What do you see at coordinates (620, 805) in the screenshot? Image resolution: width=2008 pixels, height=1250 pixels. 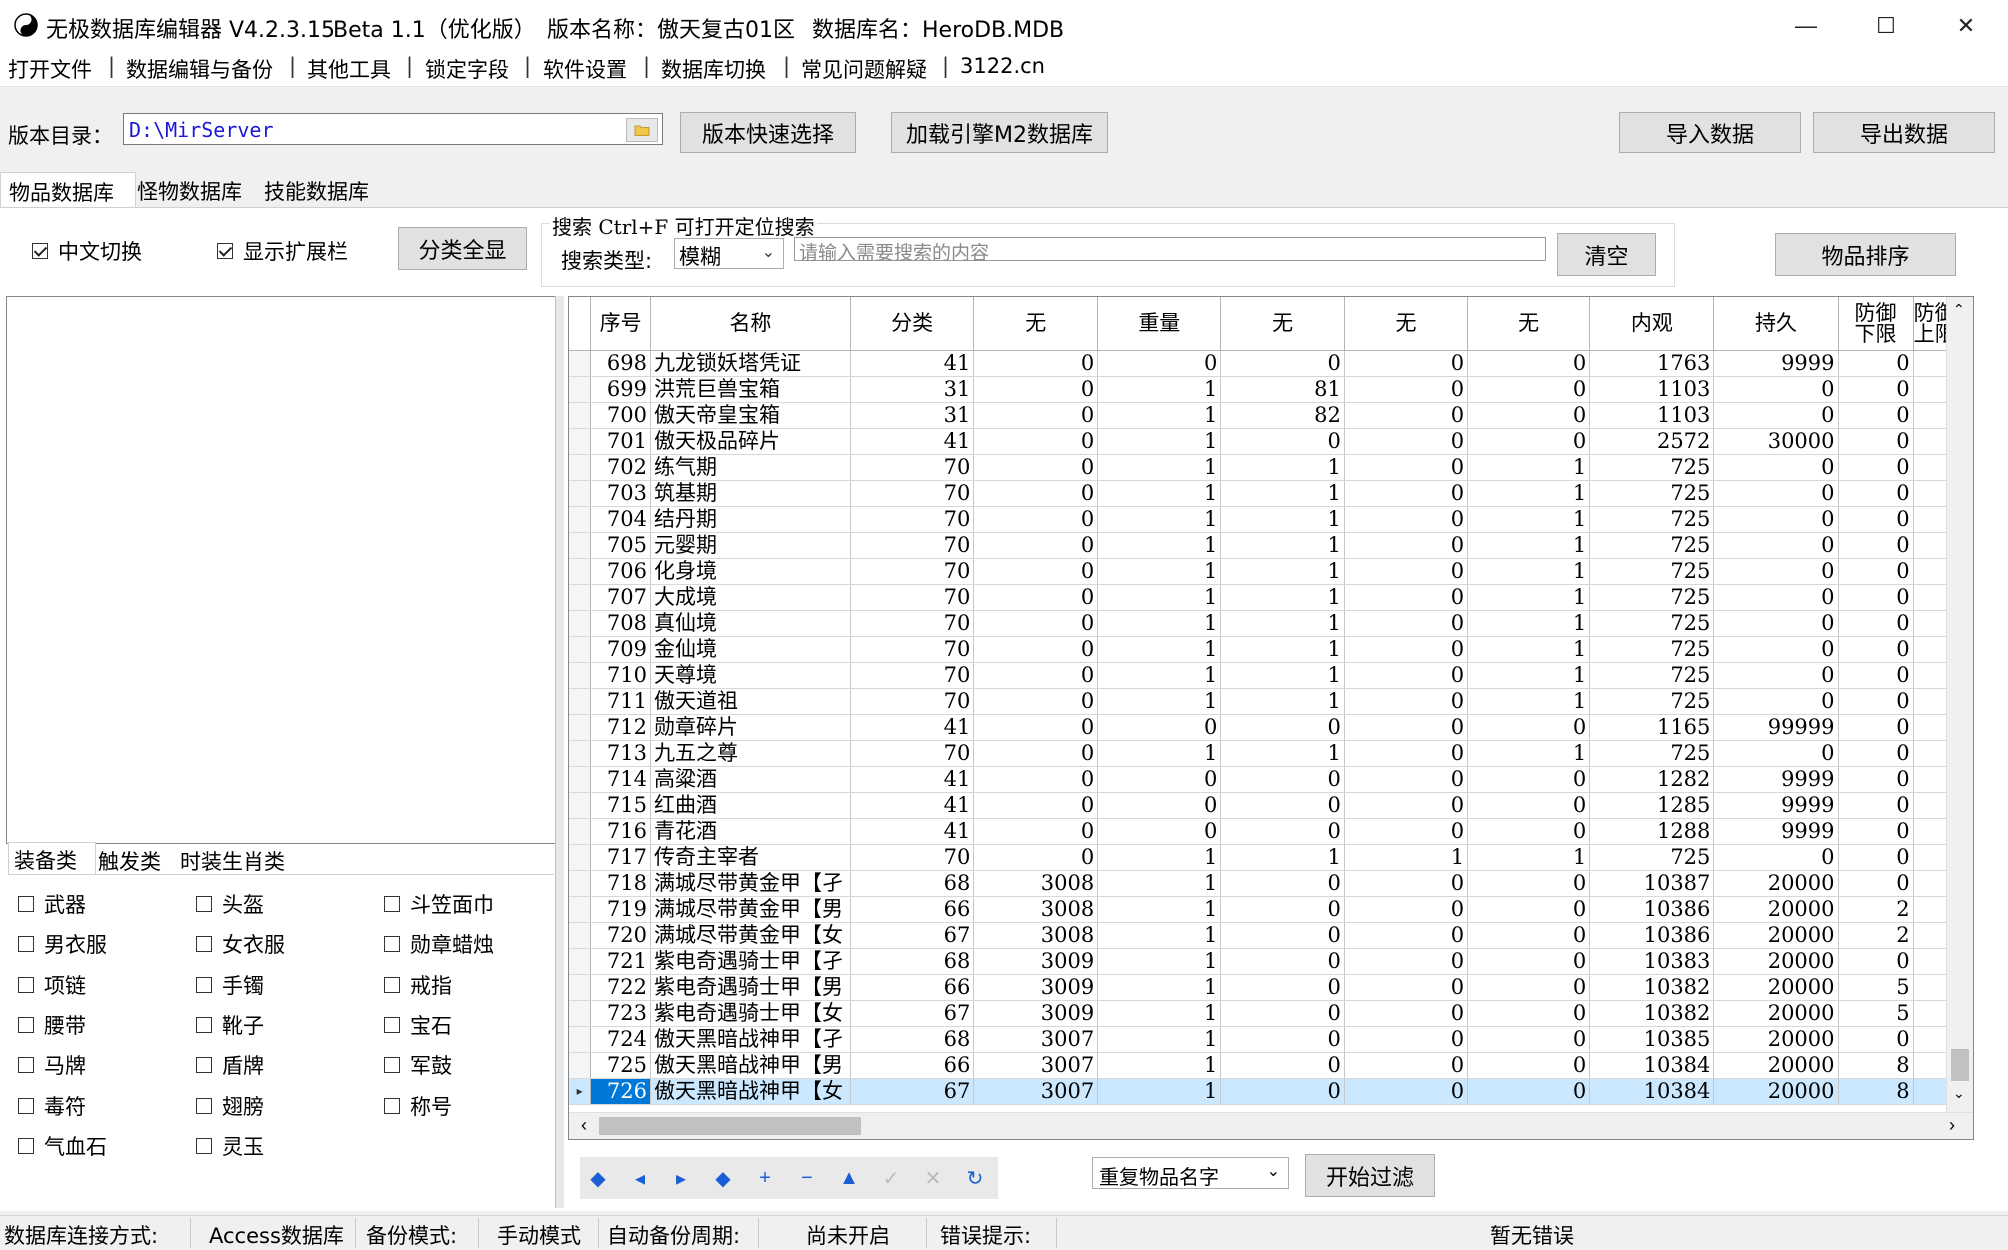 I see `table-cell: 715` at bounding box center [620, 805].